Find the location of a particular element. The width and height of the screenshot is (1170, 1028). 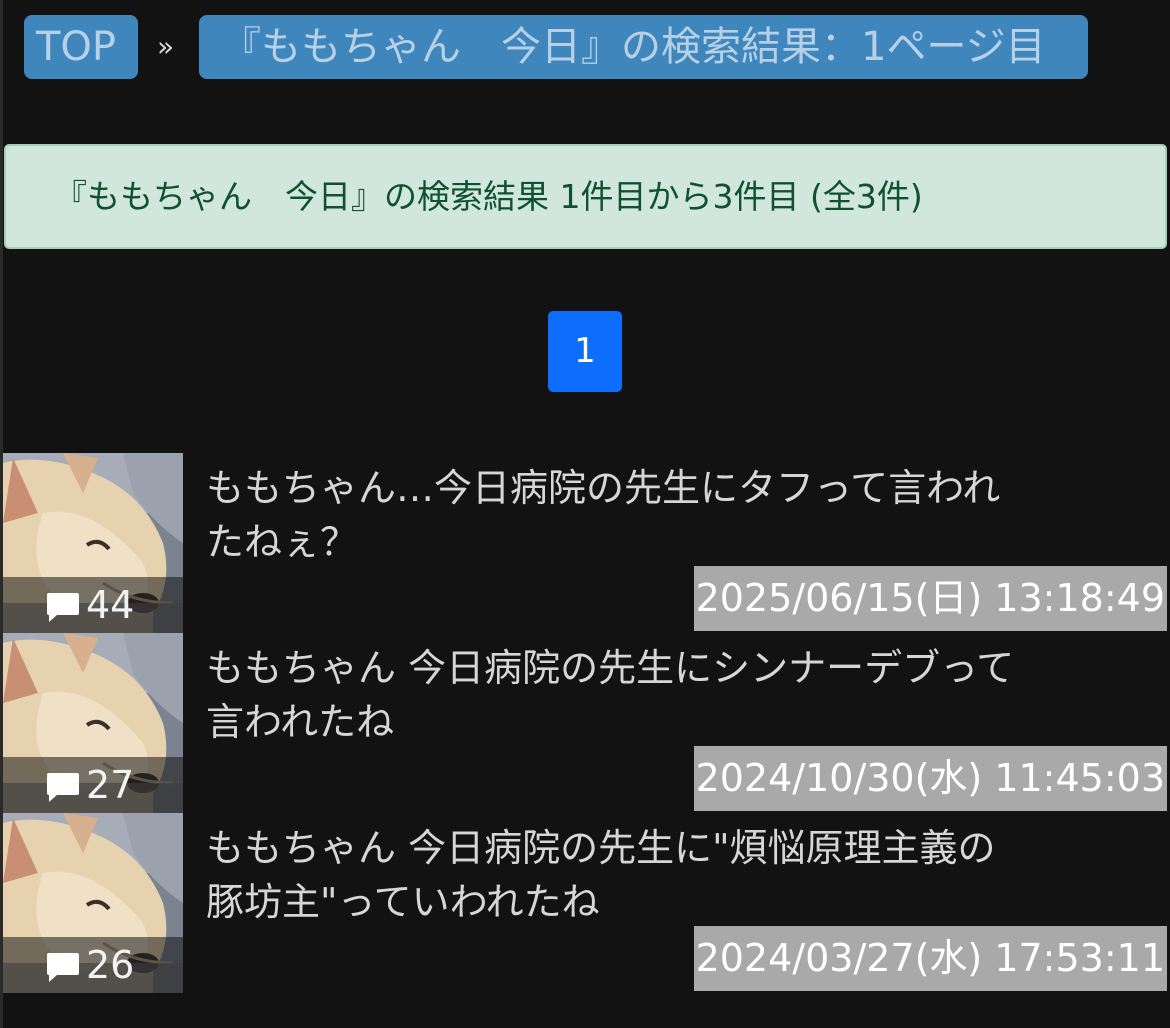

comment-count-bar: 27 is located at coordinates (93, 785).